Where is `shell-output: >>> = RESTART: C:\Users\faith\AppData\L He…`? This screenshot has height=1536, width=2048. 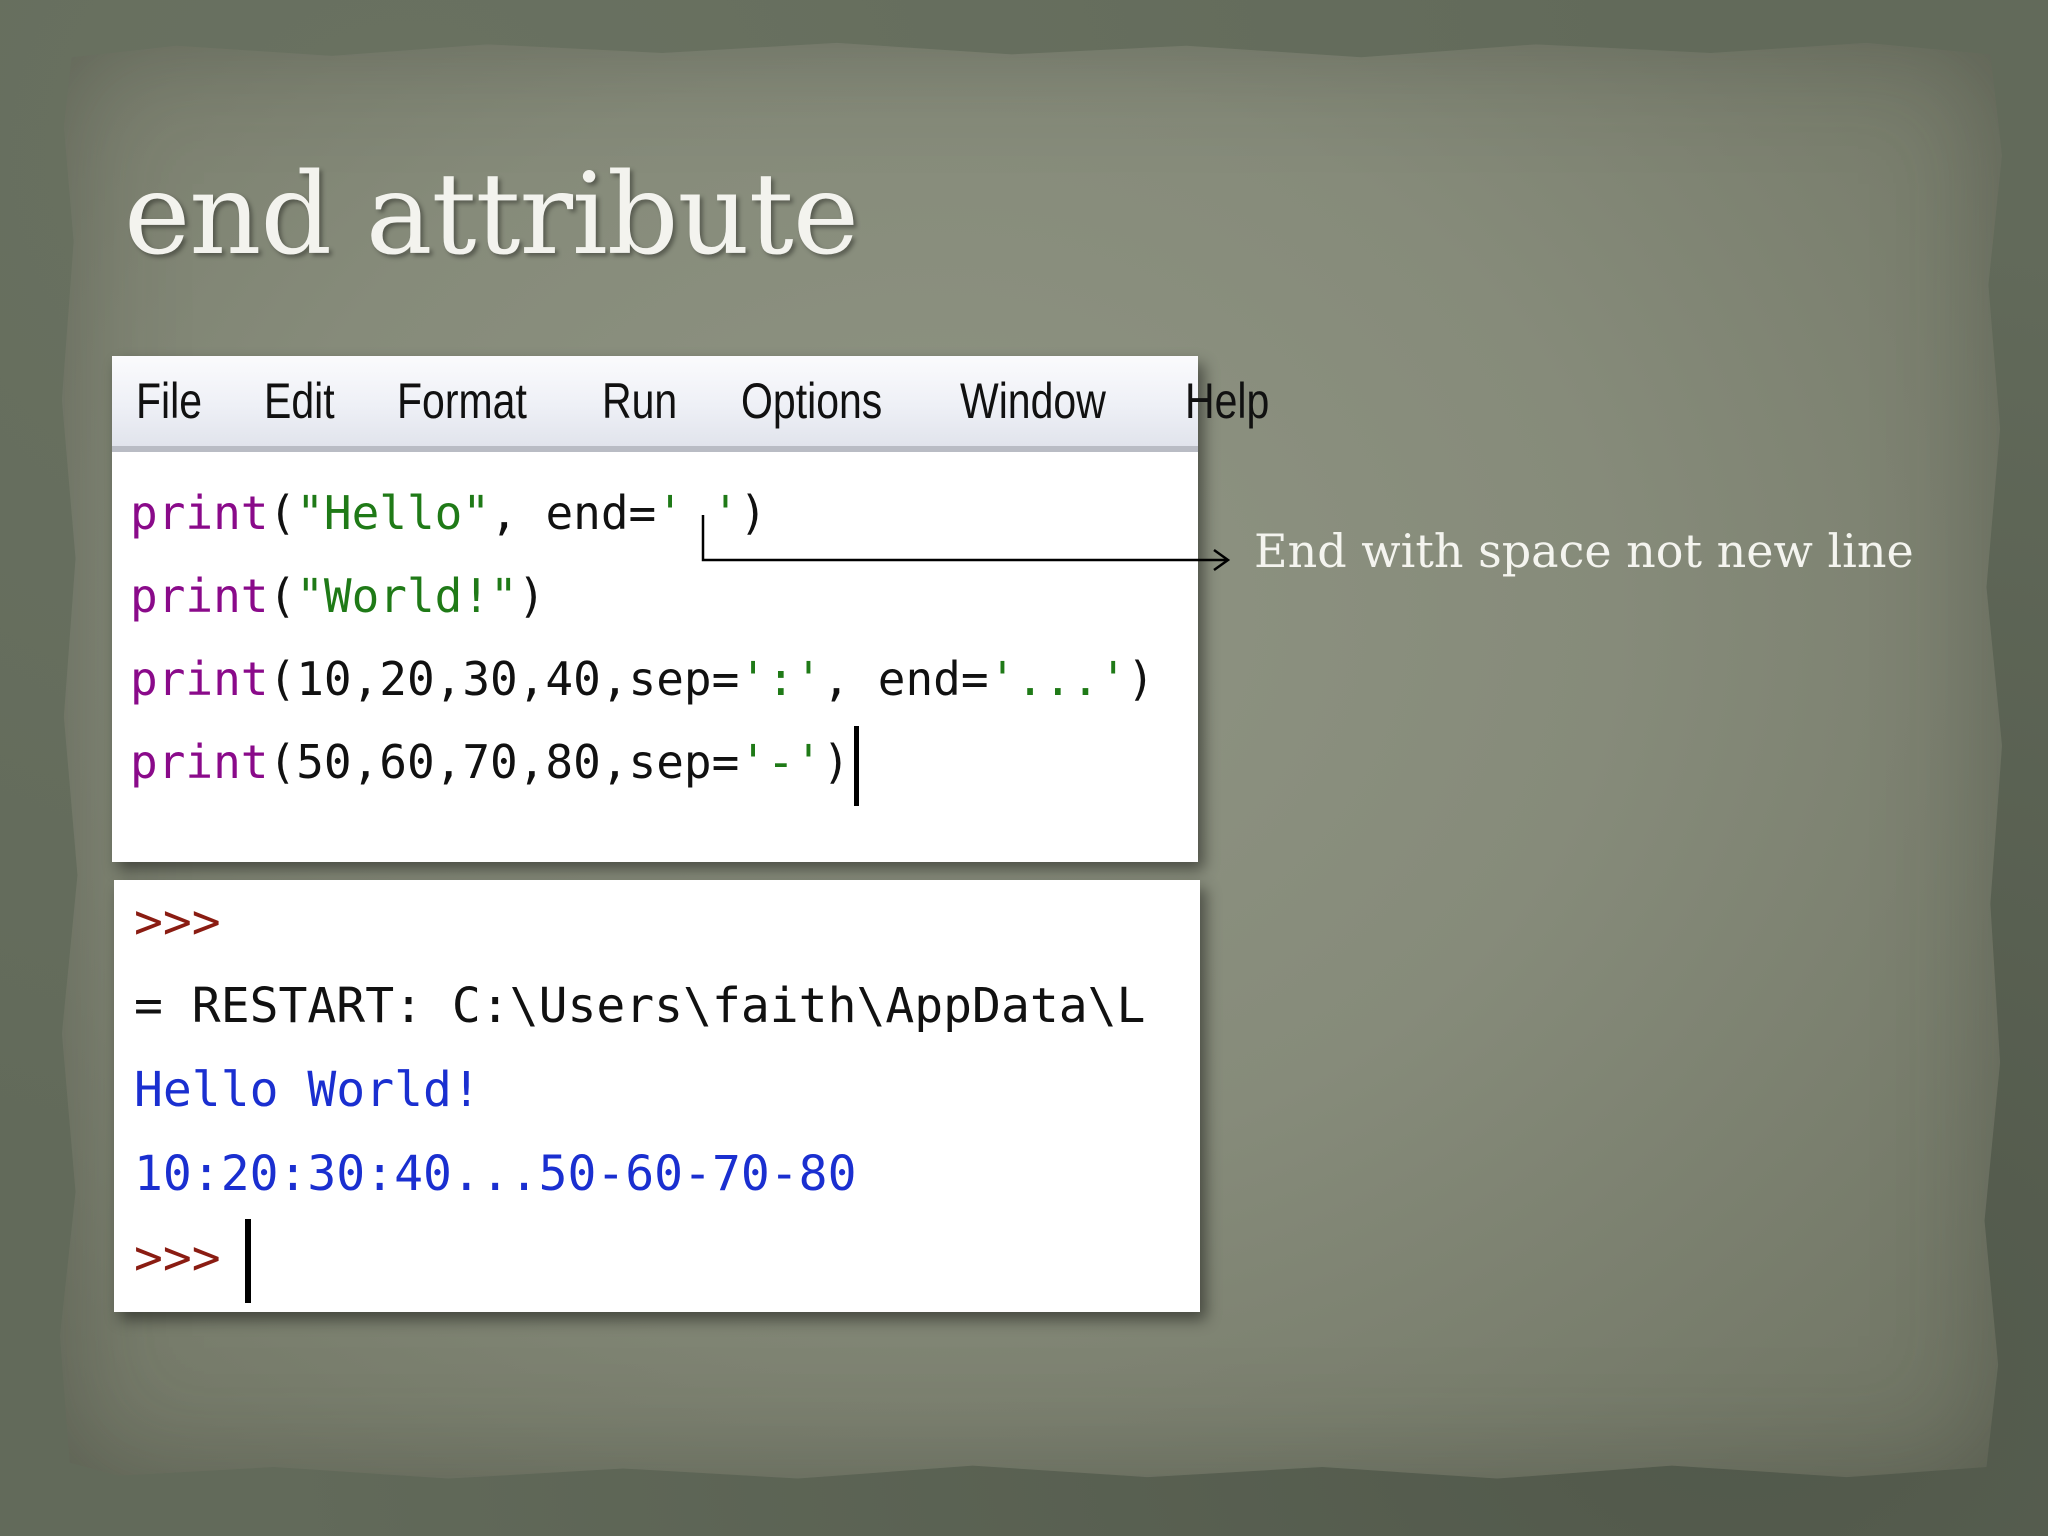
shell-output: >>> = RESTART: C:\Users\faith\AppData\L He… is located at coordinates (657, 1091).